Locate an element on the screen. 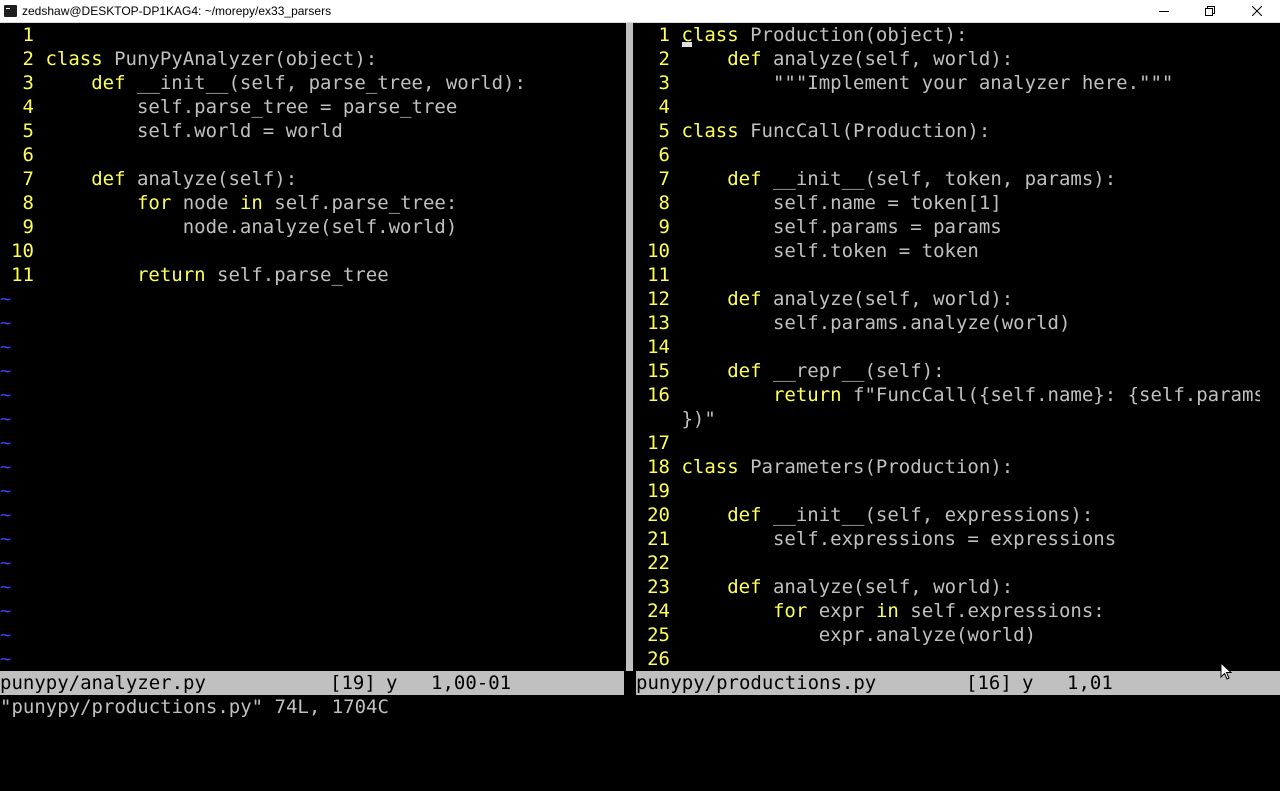 Image resolution: width=1280 pixels, height=791 pixels. code-line: 17 is located at coordinates (658, 443).